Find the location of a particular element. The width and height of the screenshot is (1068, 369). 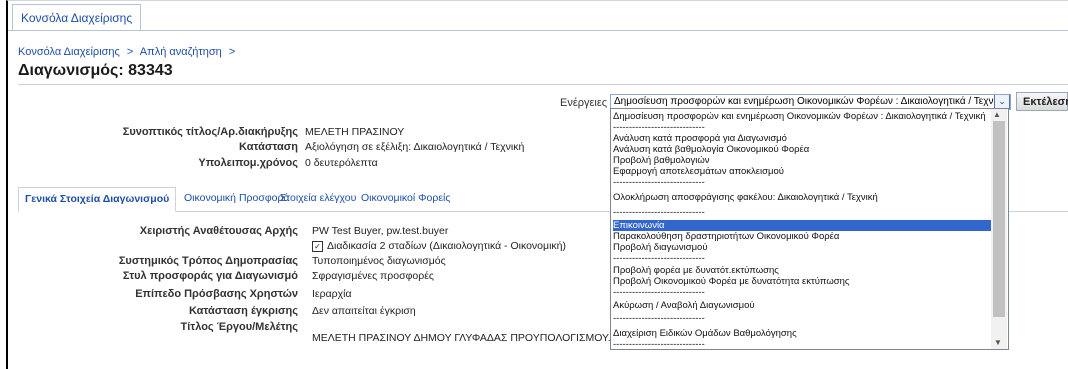

tab-vendors: Οικονομικοί Φορείς is located at coordinates (405, 198).